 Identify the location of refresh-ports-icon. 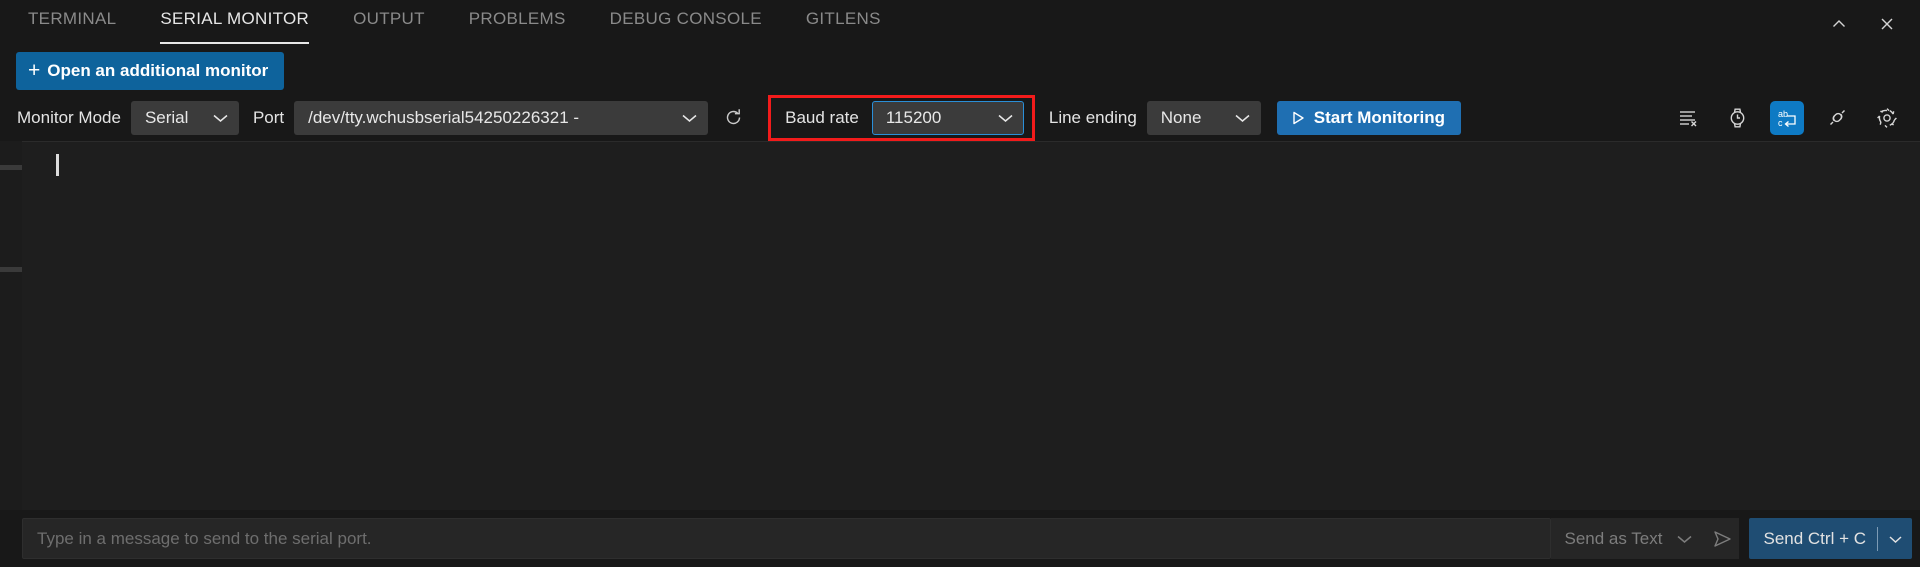
(733, 118).